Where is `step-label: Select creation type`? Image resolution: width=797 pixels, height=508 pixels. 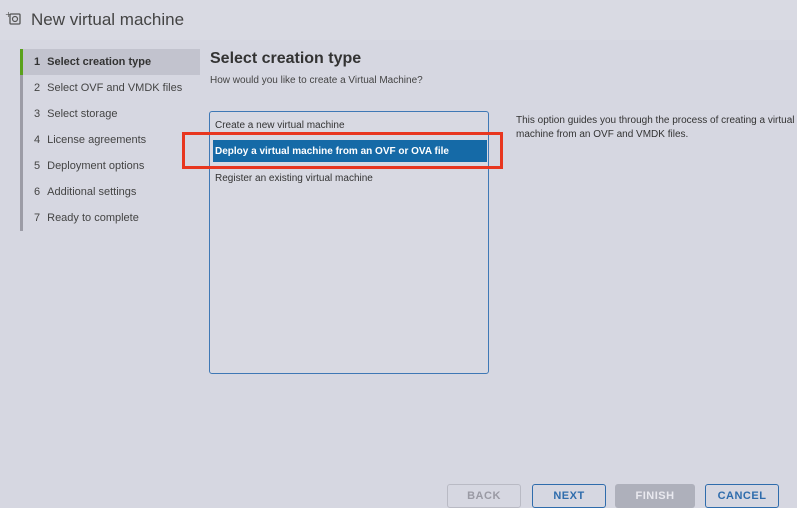 step-label: Select creation type is located at coordinates (99, 62).